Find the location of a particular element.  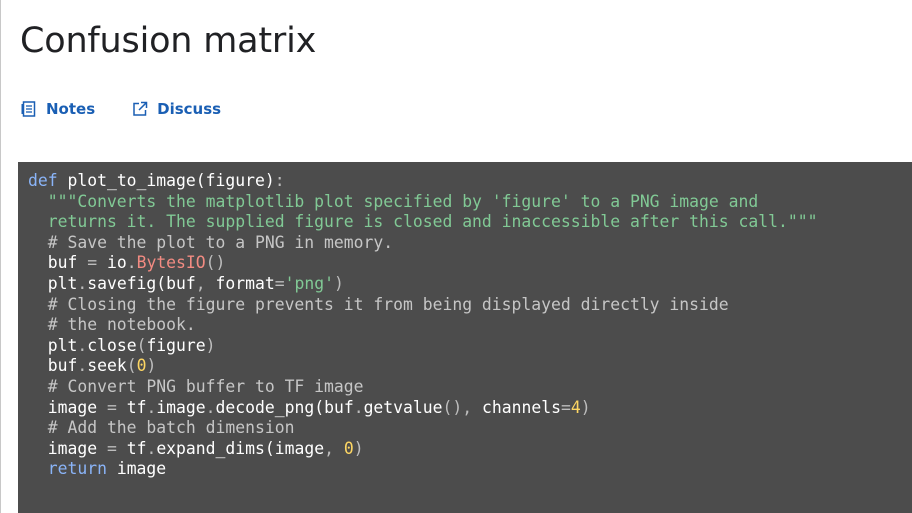

code-token: channels is located at coordinates (516, 407).